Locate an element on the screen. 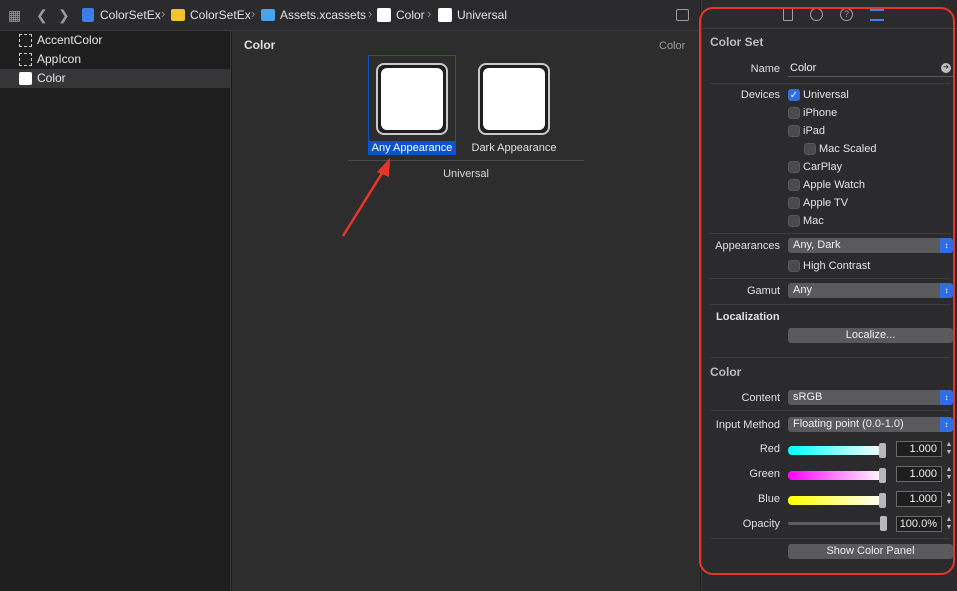  navigator-item-appicon: AppIcon is located at coordinates (115, 59).